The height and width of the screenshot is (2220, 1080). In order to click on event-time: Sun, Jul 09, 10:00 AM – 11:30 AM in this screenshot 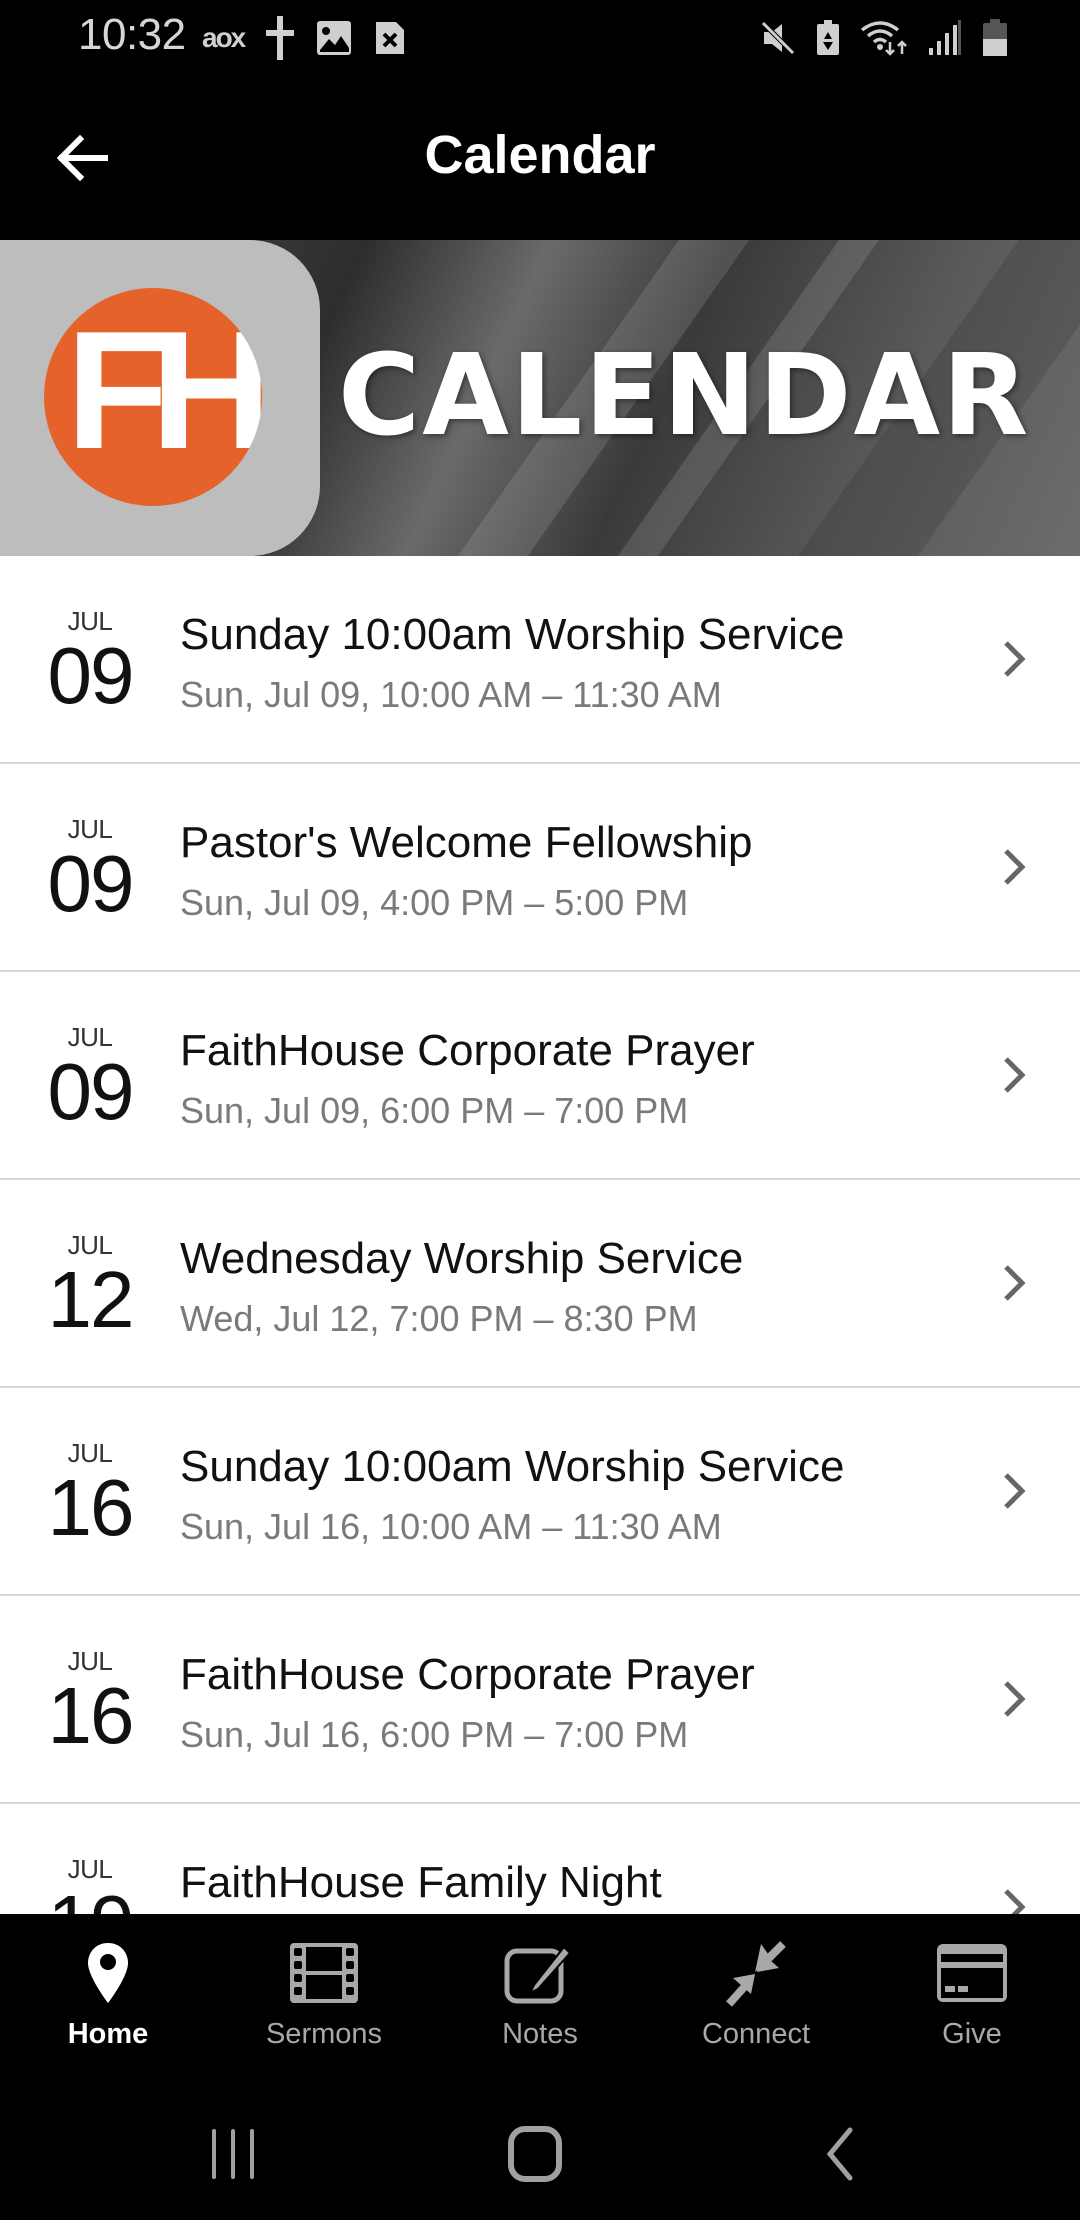, I will do `click(451, 694)`.